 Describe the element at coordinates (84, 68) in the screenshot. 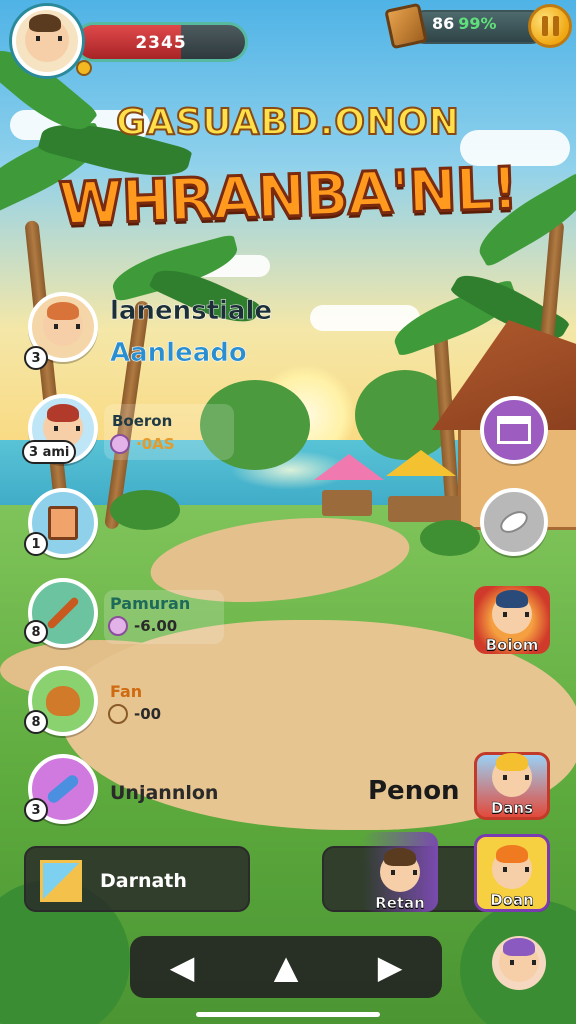

I see `coin-badge-icon` at that location.